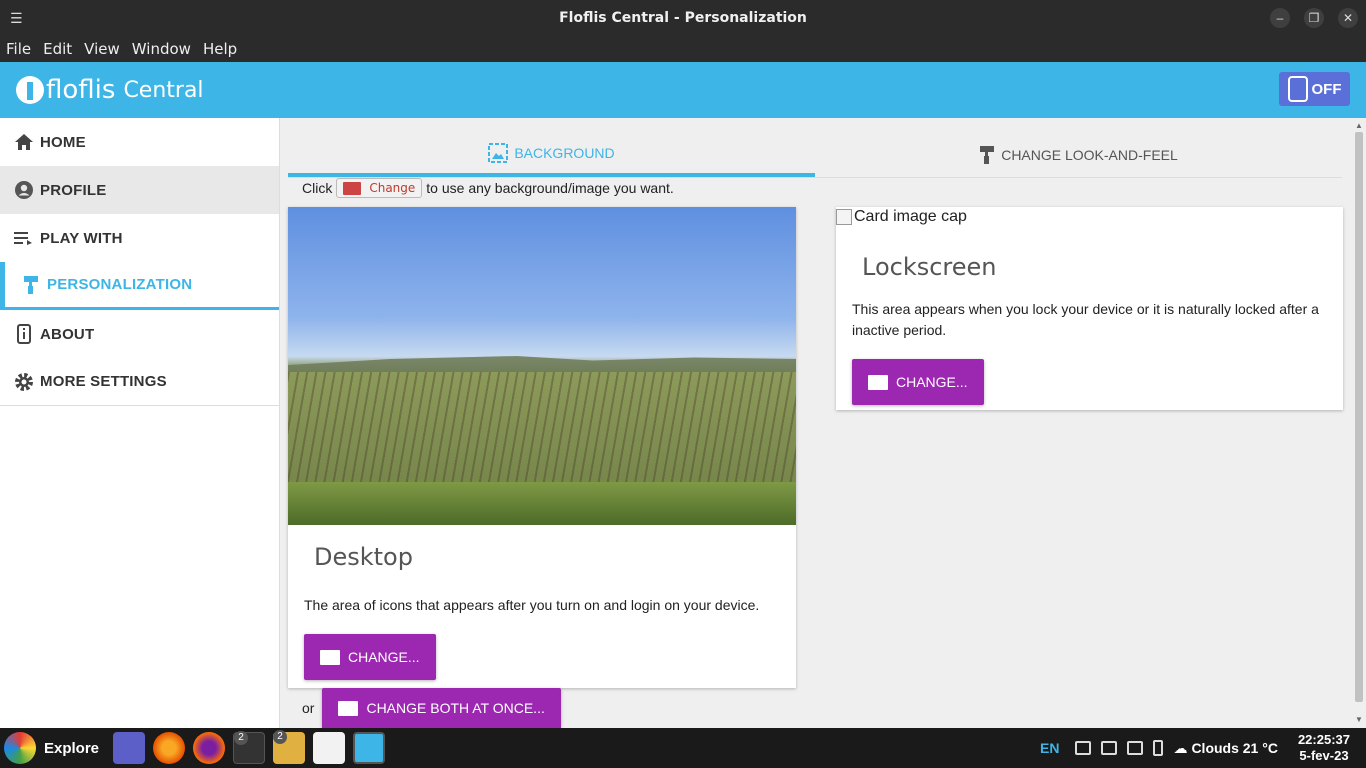 This screenshot has width=1366, height=768. Describe the element at coordinates (24, 334) in the screenshot. I see `info-icon` at that location.